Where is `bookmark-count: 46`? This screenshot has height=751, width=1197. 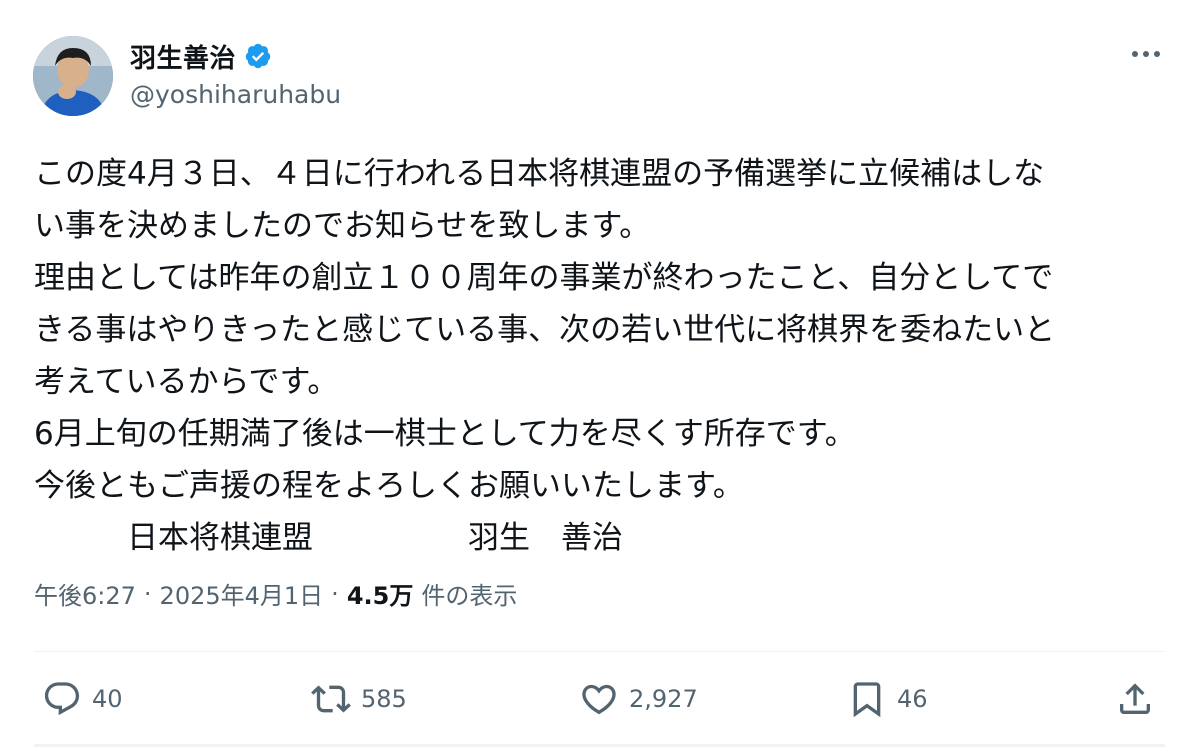 bookmark-count: 46 is located at coordinates (912, 699).